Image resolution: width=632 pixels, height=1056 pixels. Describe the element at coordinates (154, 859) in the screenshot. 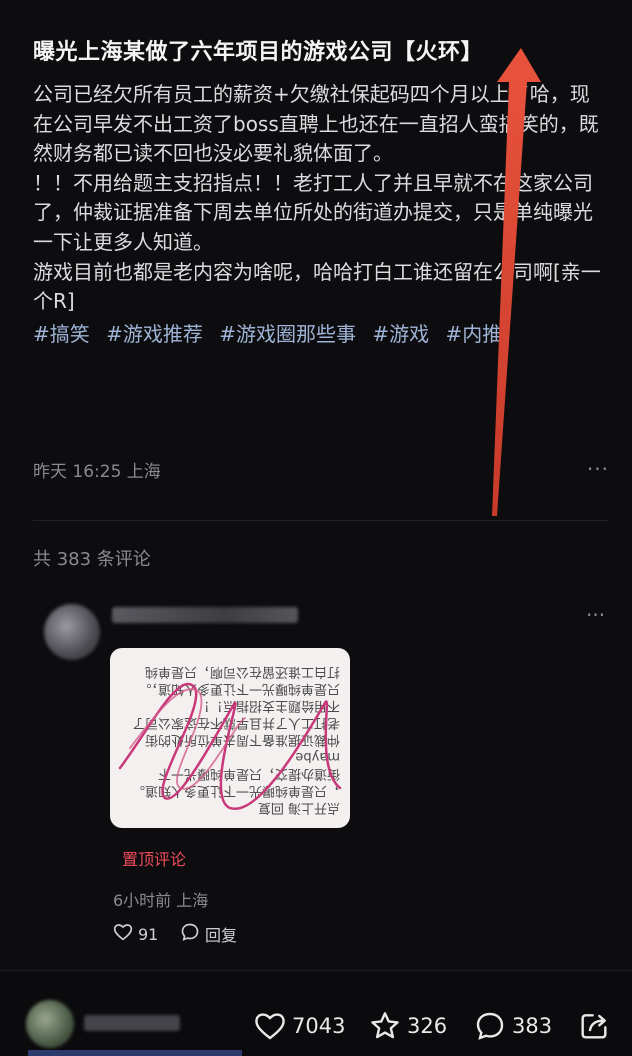

I see `pinned-comment-label: 置顶评论` at that location.